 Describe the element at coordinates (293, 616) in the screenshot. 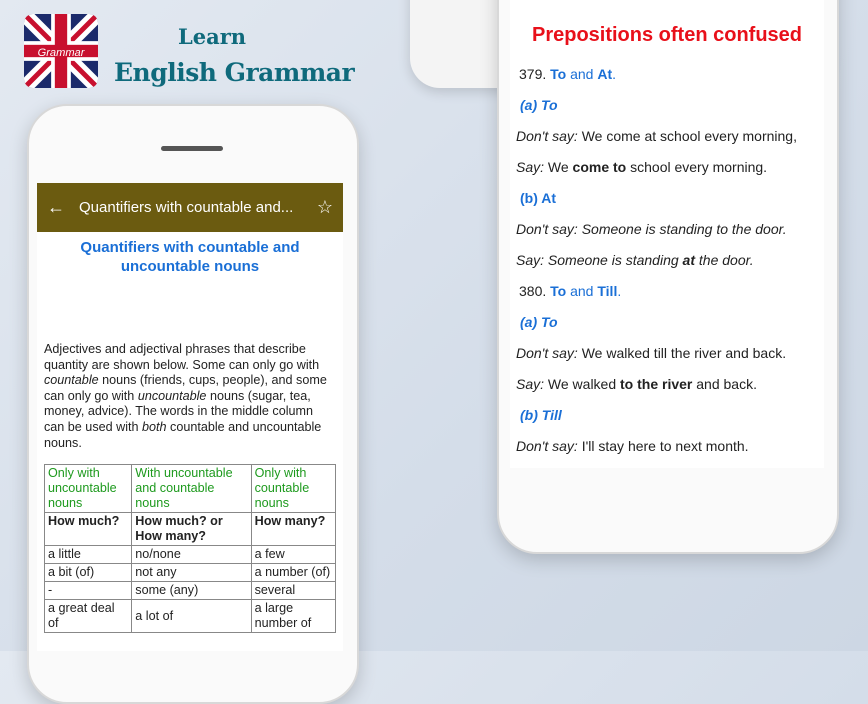

I see `table-cell: a large number of` at that location.